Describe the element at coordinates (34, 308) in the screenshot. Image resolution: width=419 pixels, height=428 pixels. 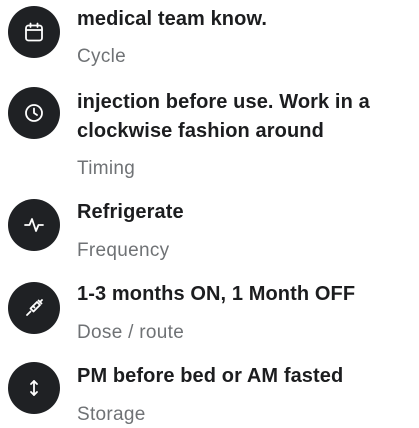
I see `syringe-icon` at that location.